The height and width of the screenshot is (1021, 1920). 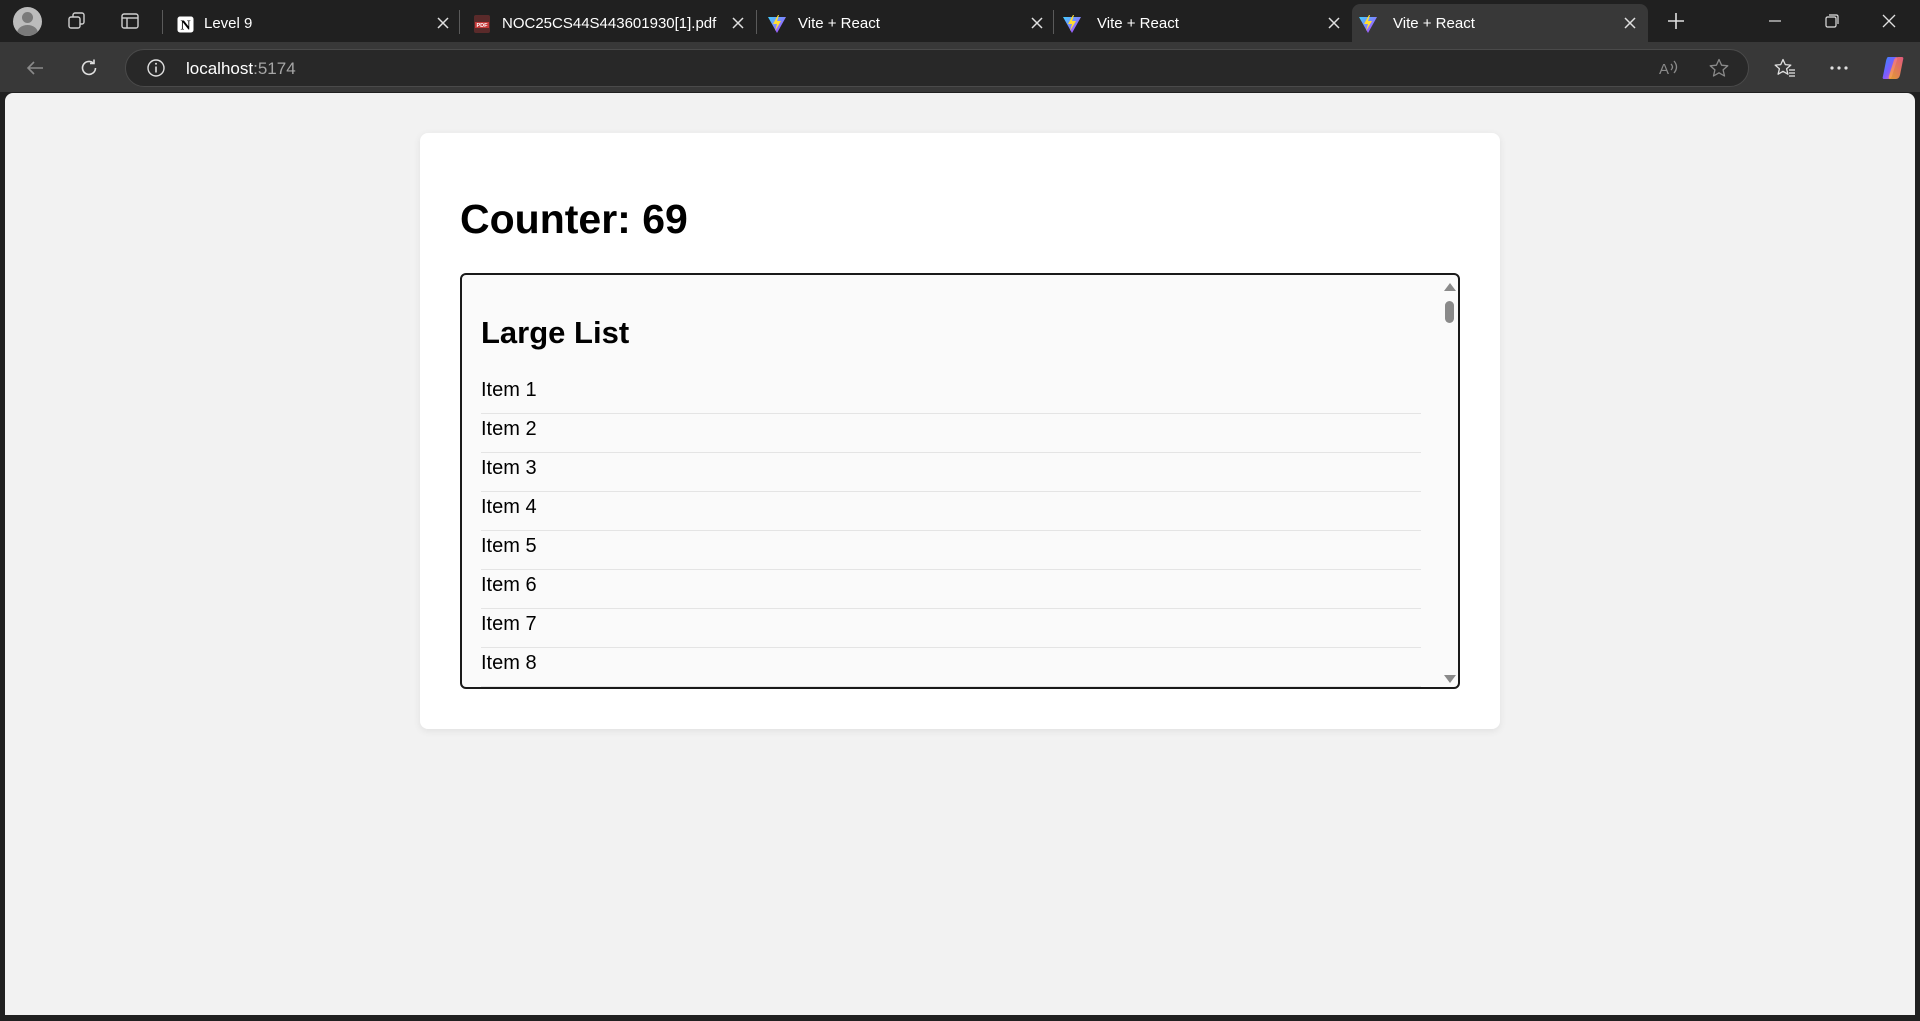 I want to click on restore-button, so click(x=1832, y=21).